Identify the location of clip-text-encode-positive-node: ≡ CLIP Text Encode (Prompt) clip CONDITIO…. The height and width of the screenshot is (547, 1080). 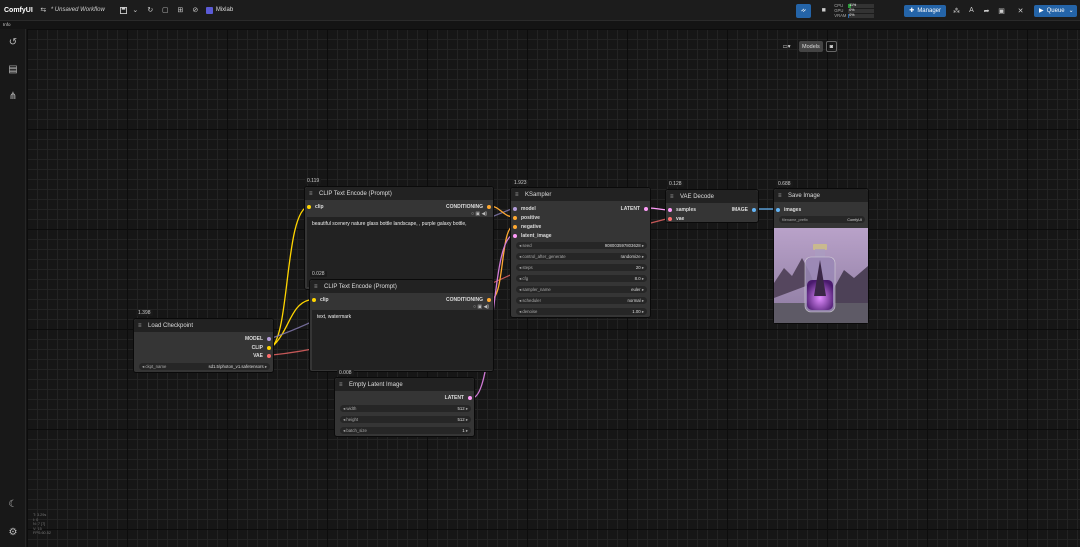
(399, 238).